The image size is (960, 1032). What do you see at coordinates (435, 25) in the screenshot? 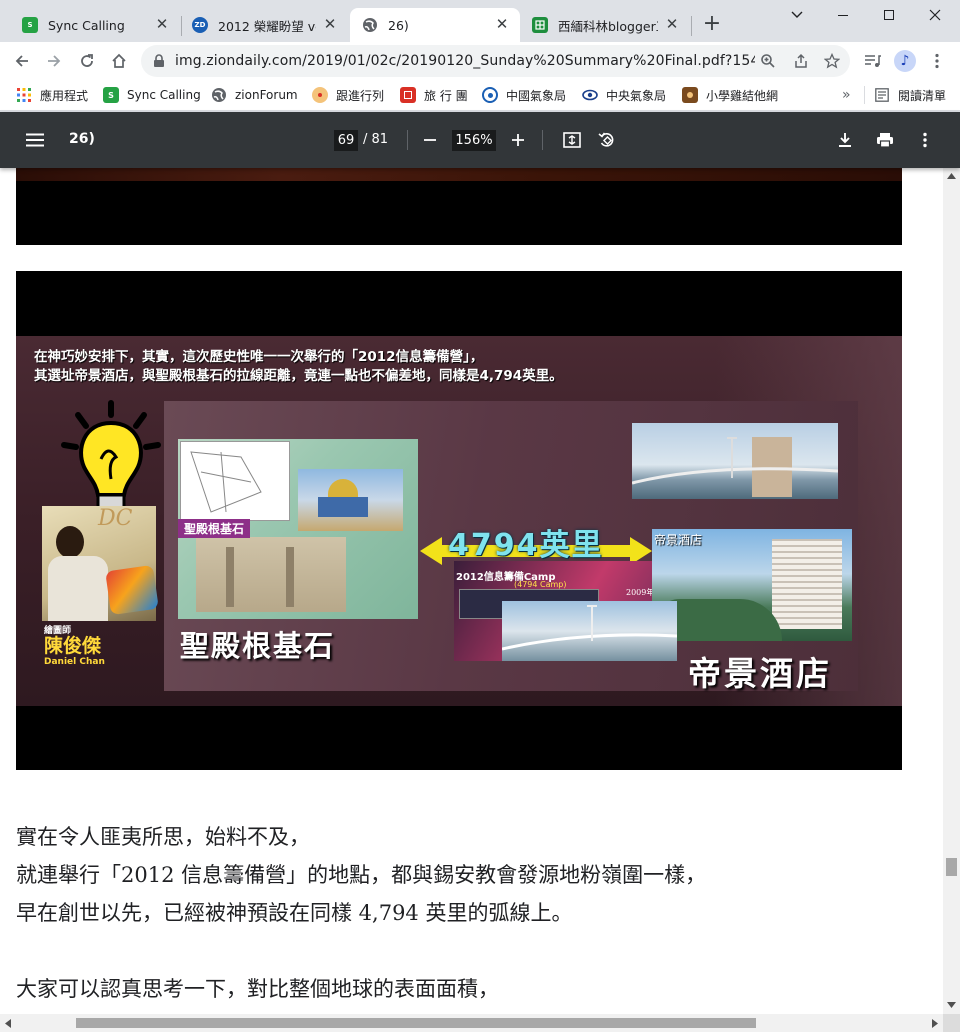
I see `tab-pdf: 26) ✕` at bounding box center [435, 25].